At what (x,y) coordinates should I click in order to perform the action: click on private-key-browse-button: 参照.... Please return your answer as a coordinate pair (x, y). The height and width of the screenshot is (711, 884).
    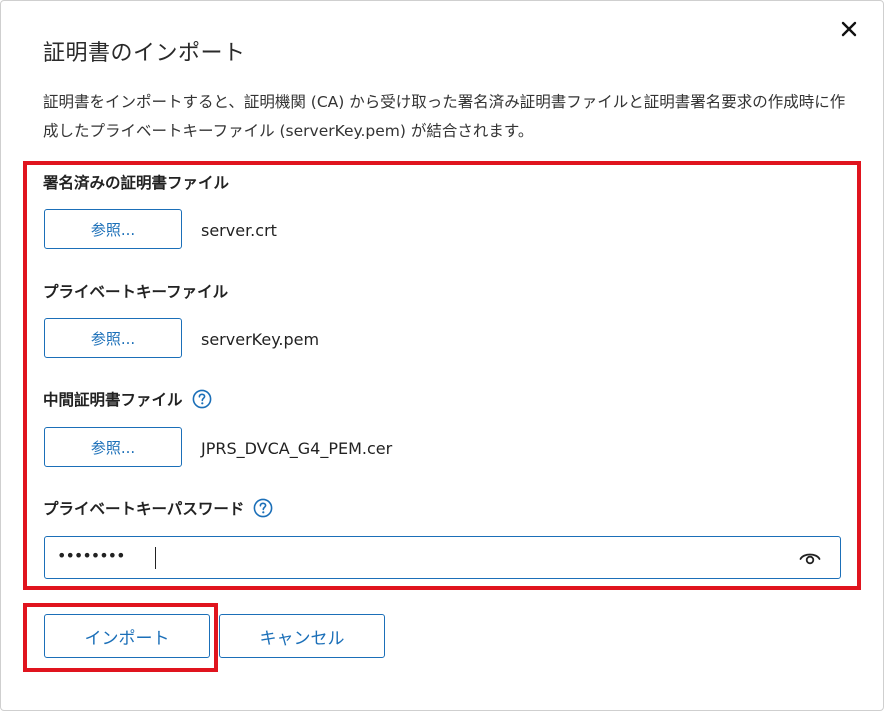
    Looking at the image, I should click on (113, 338).